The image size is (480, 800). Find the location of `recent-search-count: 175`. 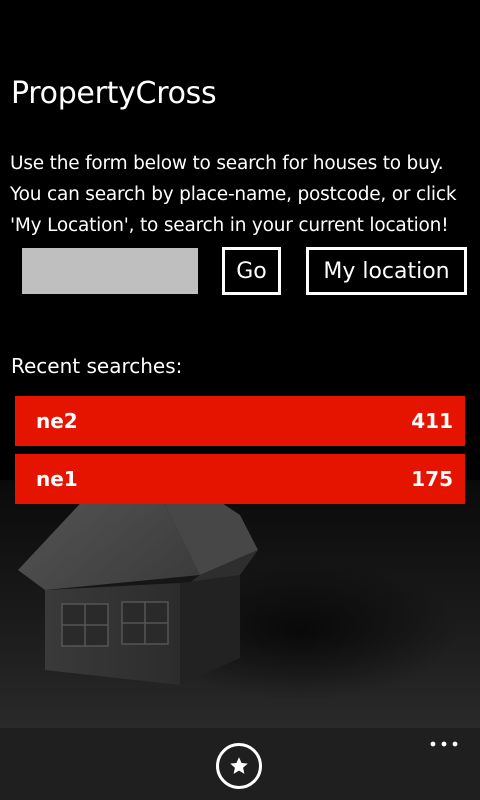

recent-search-count: 175 is located at coordinates (432, 479).